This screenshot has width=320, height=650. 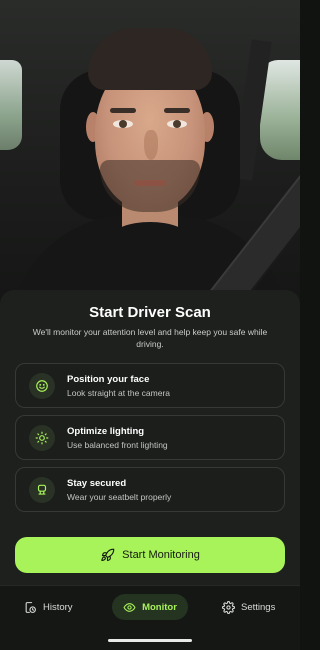 I want to click on start-monitoring-label: Start Monitoring, so click(x=161, y=555).